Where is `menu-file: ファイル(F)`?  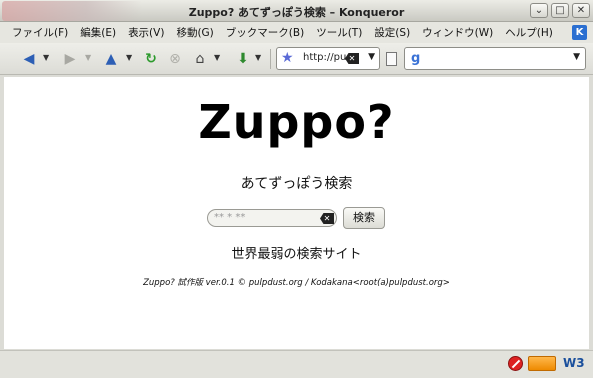
menu-file: ファイル(F) is located at coordinates (40, 32).